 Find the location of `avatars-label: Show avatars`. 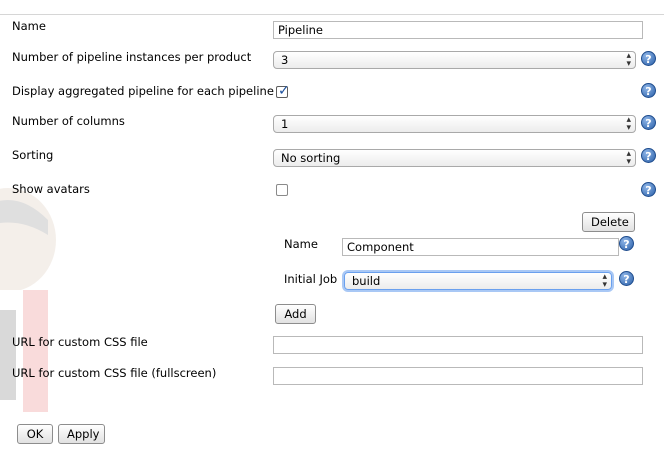

avatars-label: Show avatars is located at coordinates (51, 189).